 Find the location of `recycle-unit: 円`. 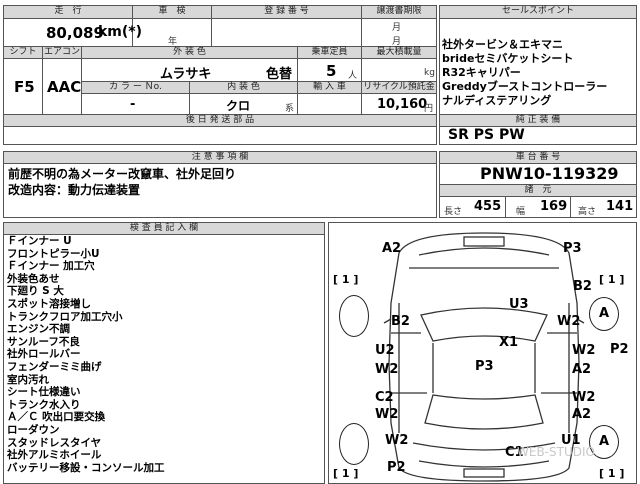

recycle-unit: 円 is located at coordinates (429, 109).